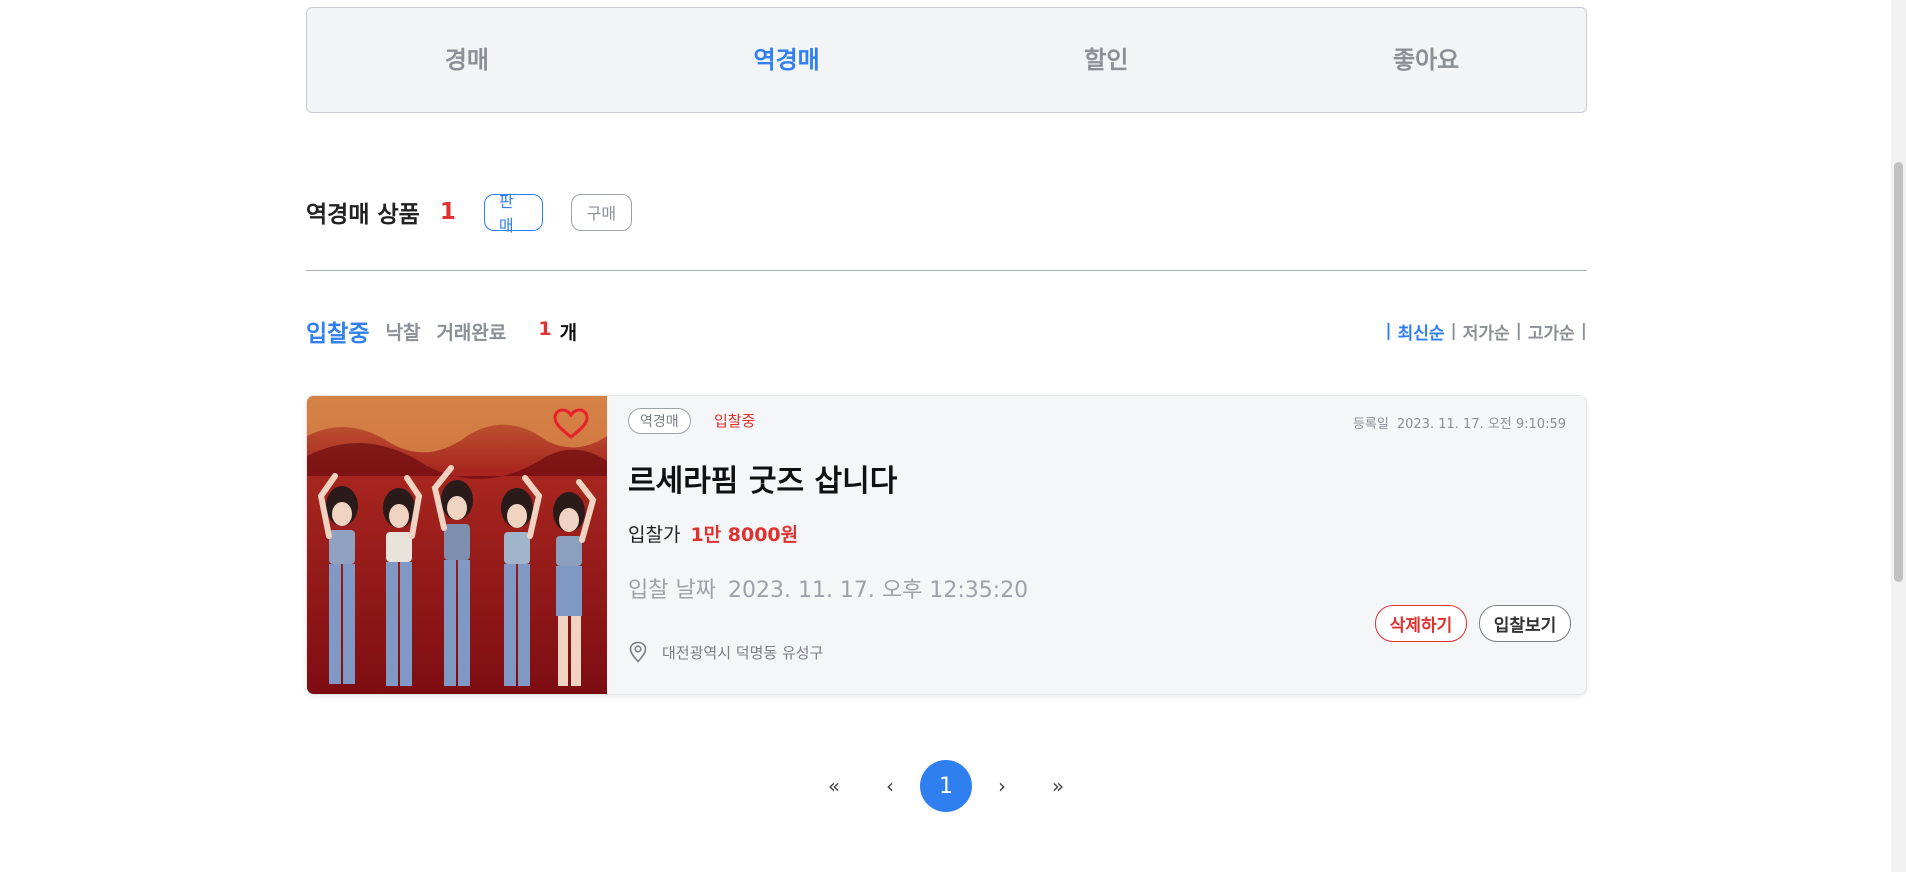  What do you see at coordinates (337, 331) in the screenshot?
I see `filter-bidding: 입찰중` at bounding box center [337, 331].